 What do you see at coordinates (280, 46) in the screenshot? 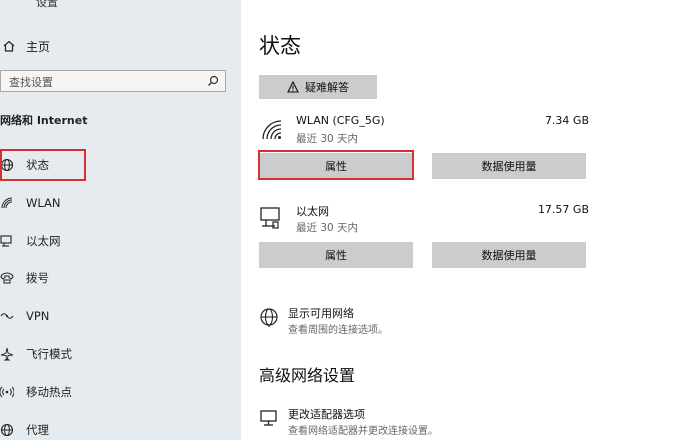
I see `page-title: 状态` at bounding box center [280, 46].